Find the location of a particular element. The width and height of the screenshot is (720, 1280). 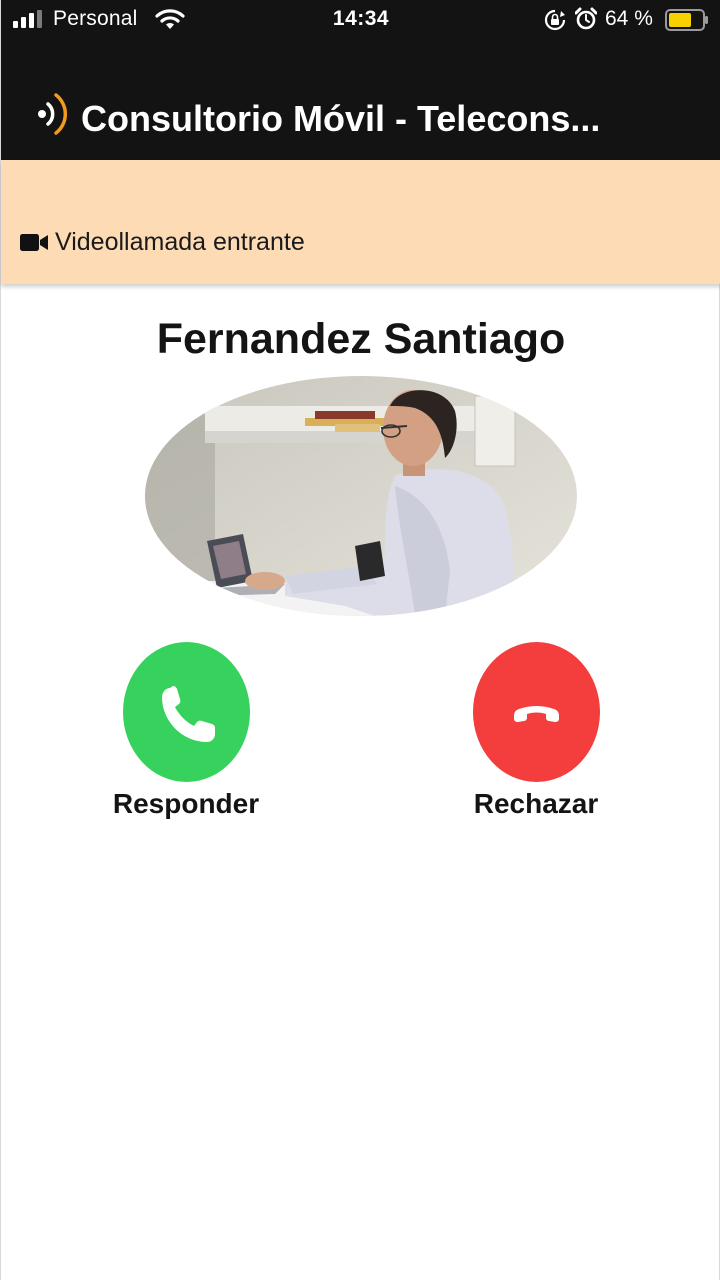

hang-up-icon is located at coordinates (536, 714).